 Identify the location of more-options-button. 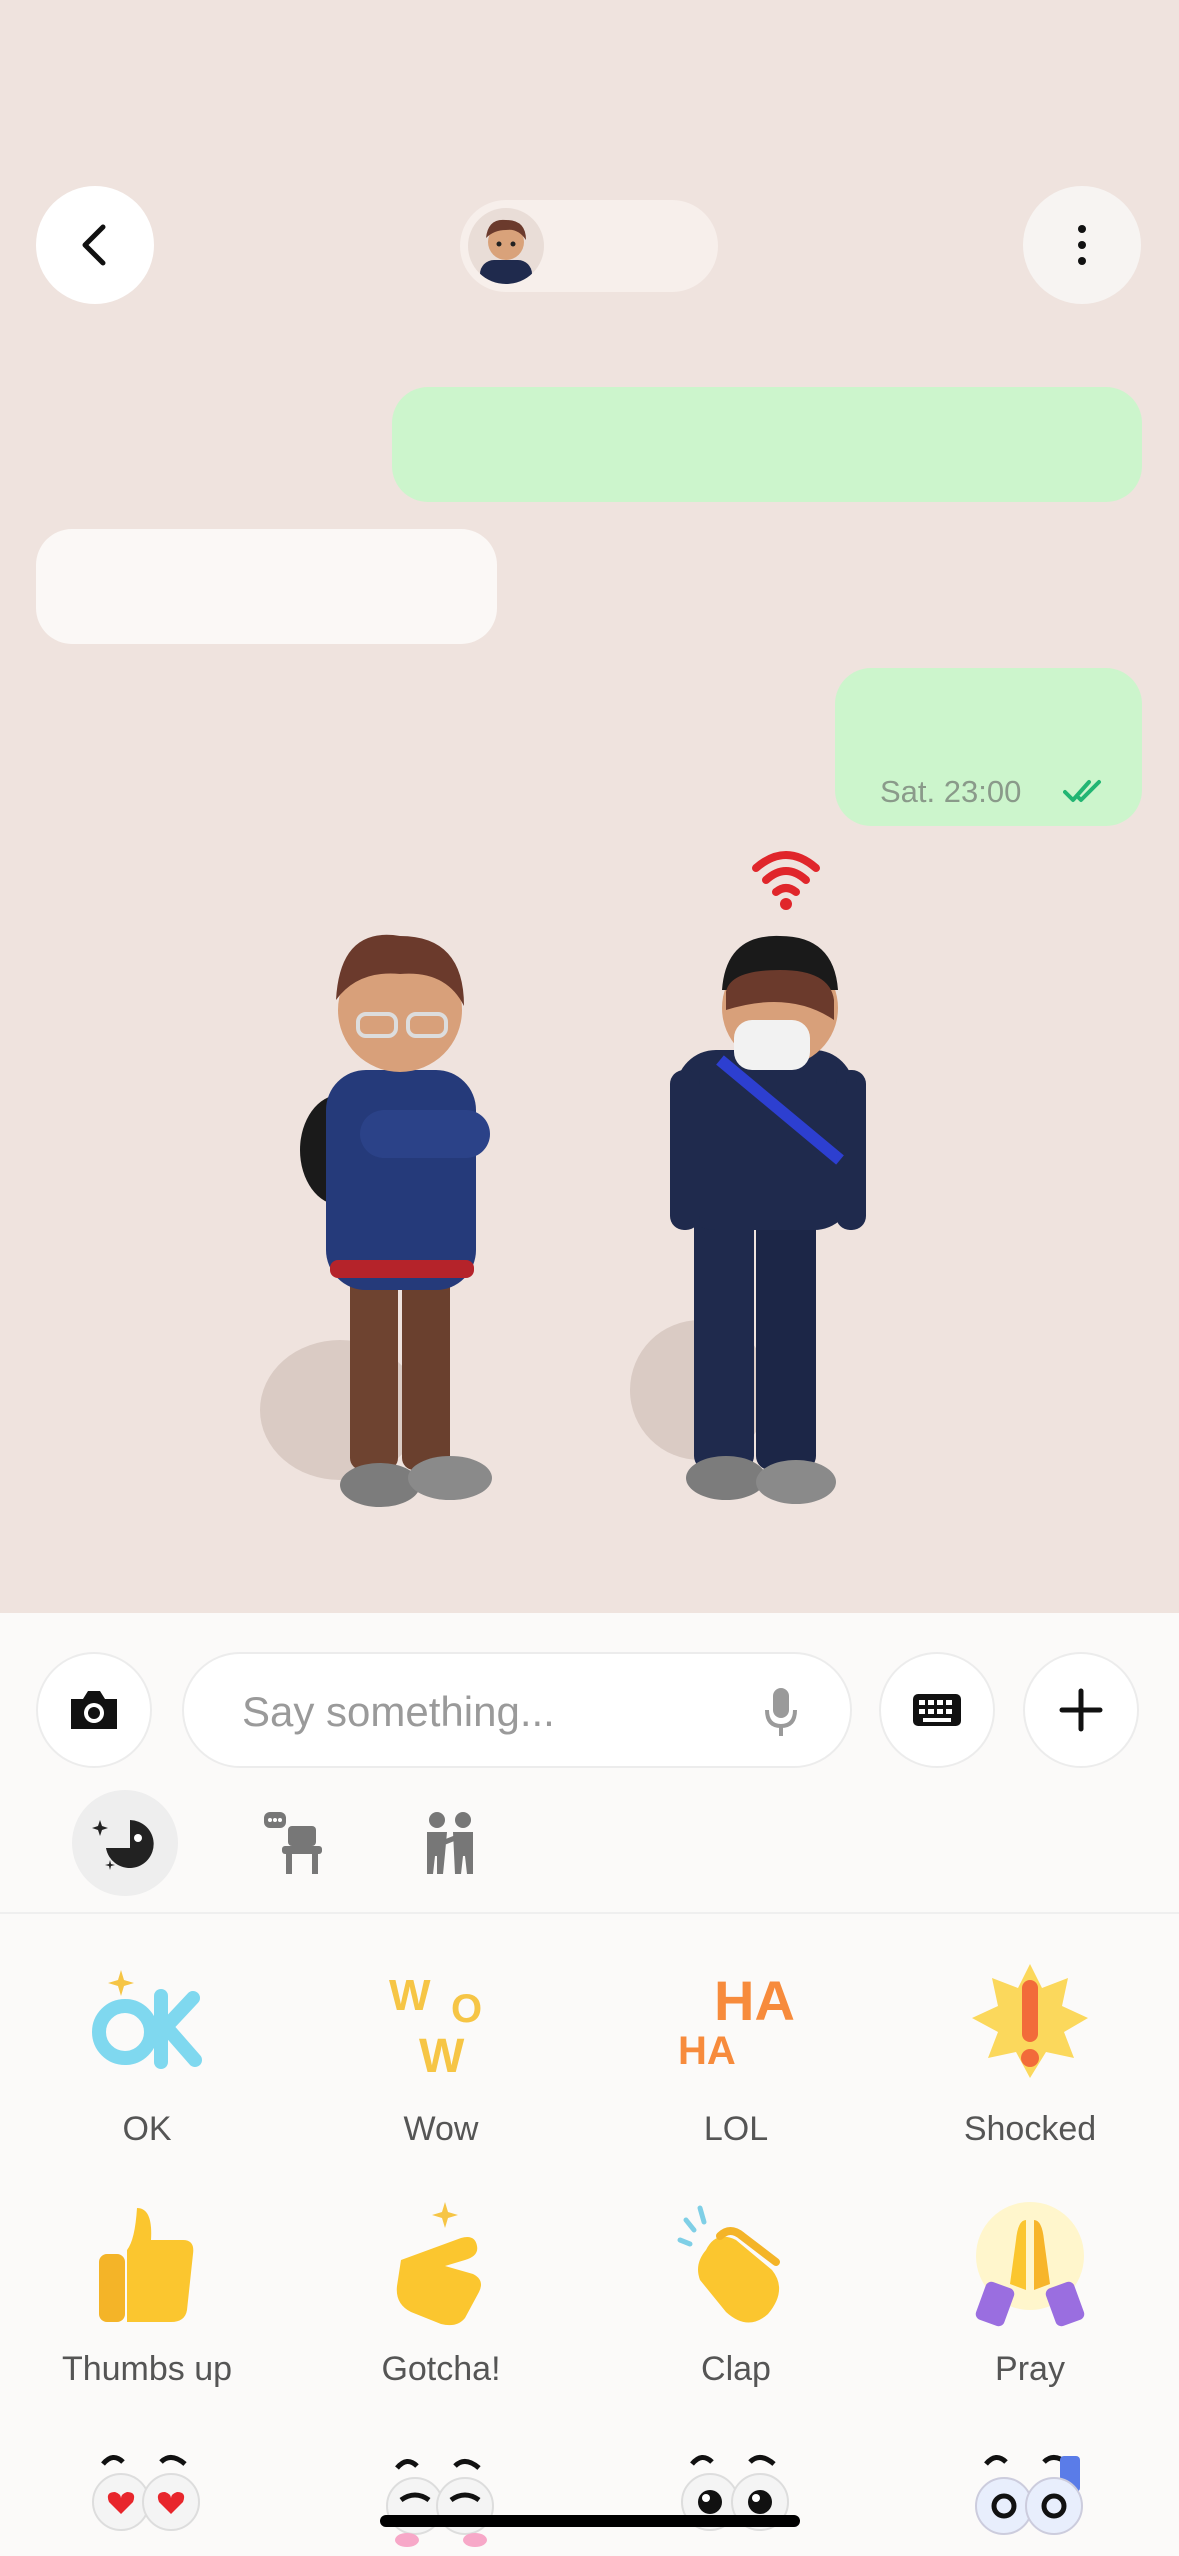
(1082, 245).